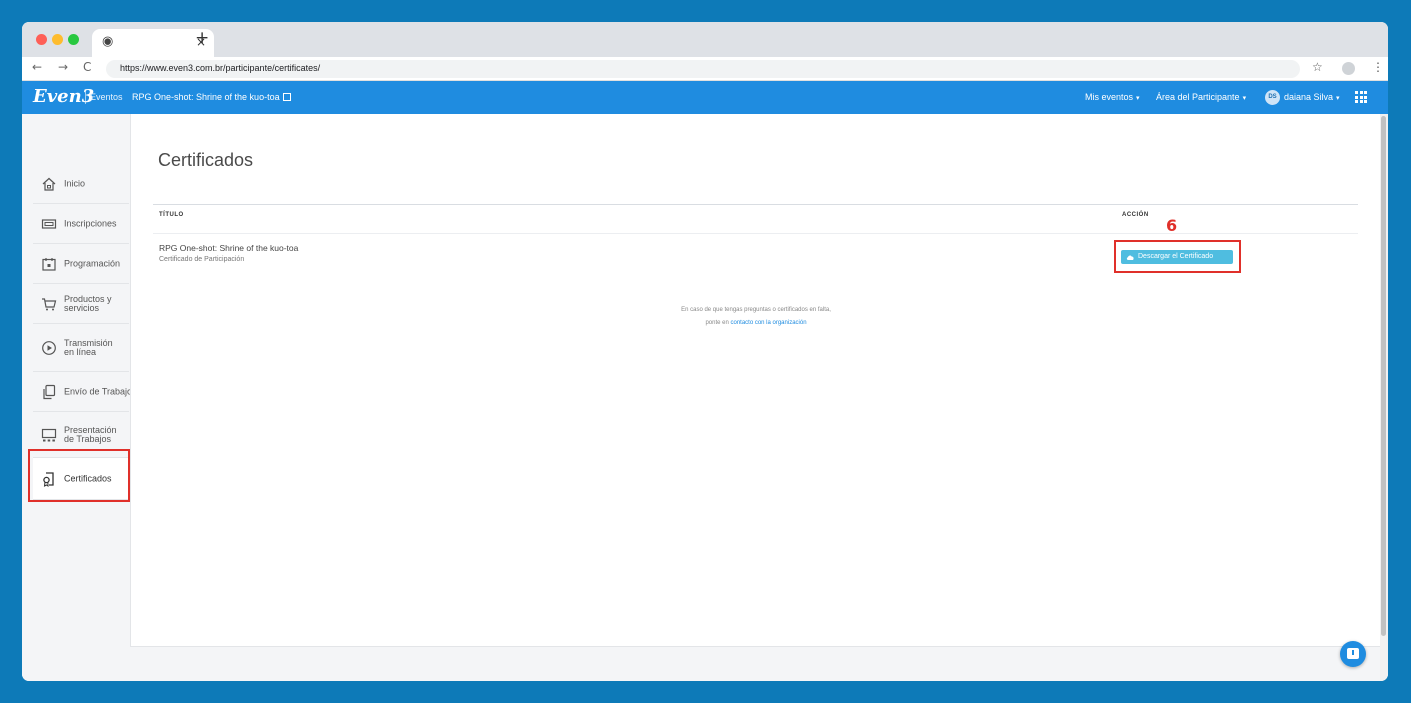  Describe the element at coordinates (1361, 97) in the screenshot. I see `apps-grid-icon` at that location.